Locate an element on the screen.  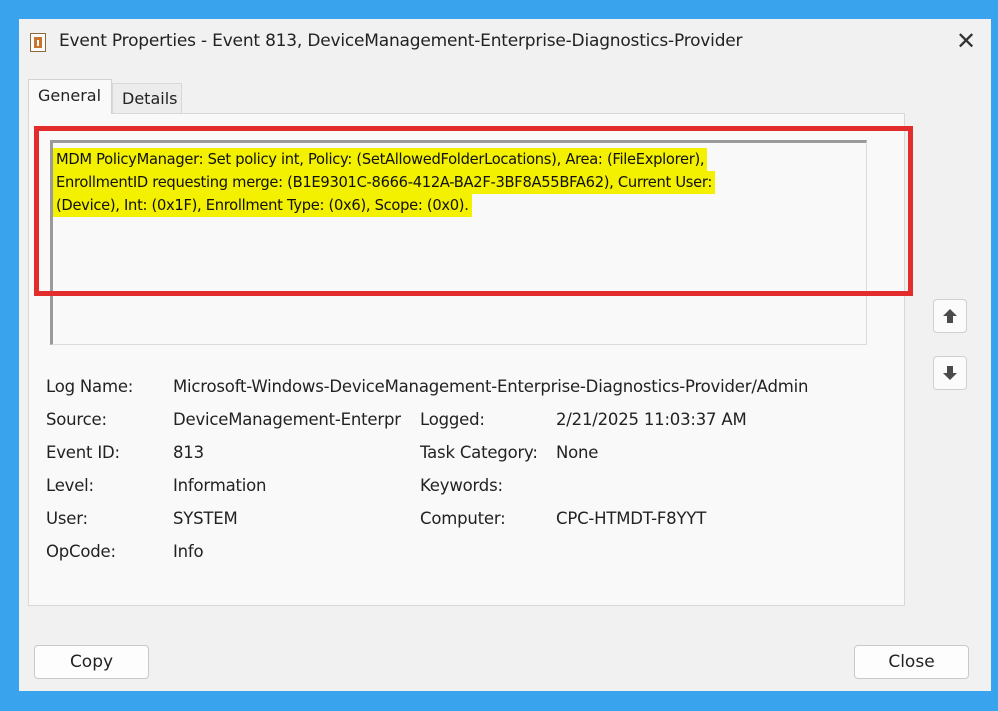
arrow-up-icon is located at coordinates (950, 316).